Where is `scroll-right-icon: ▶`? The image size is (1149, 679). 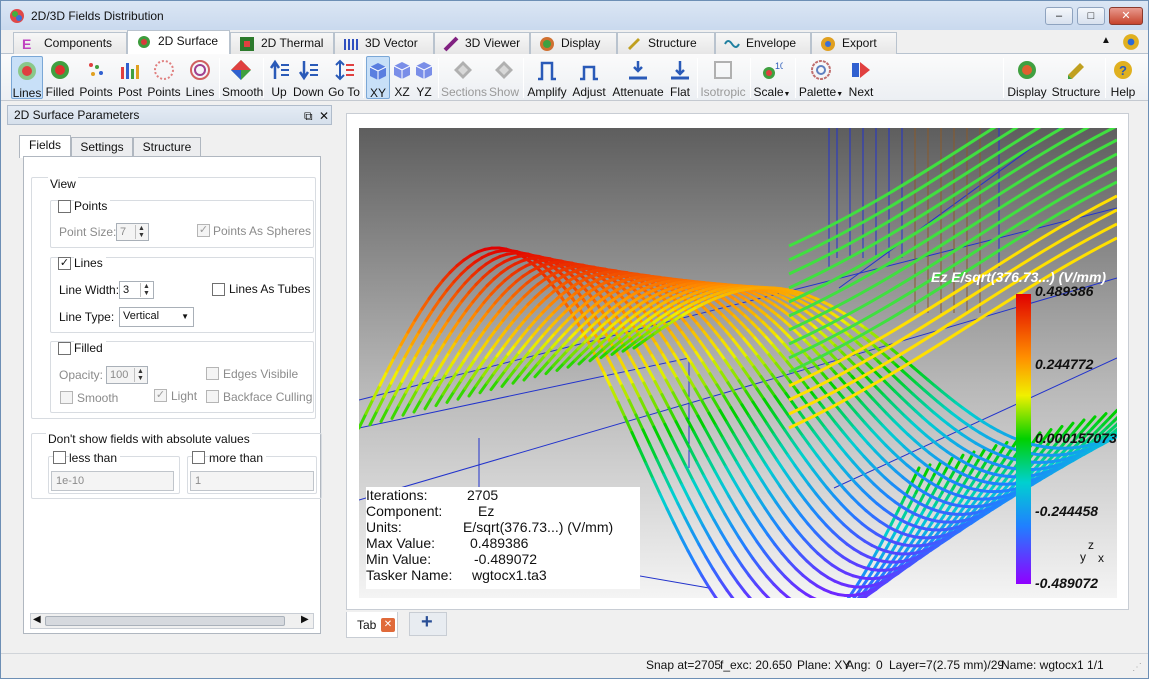 scroll-right-icon: ▶ is located at coordinates (305, 619).